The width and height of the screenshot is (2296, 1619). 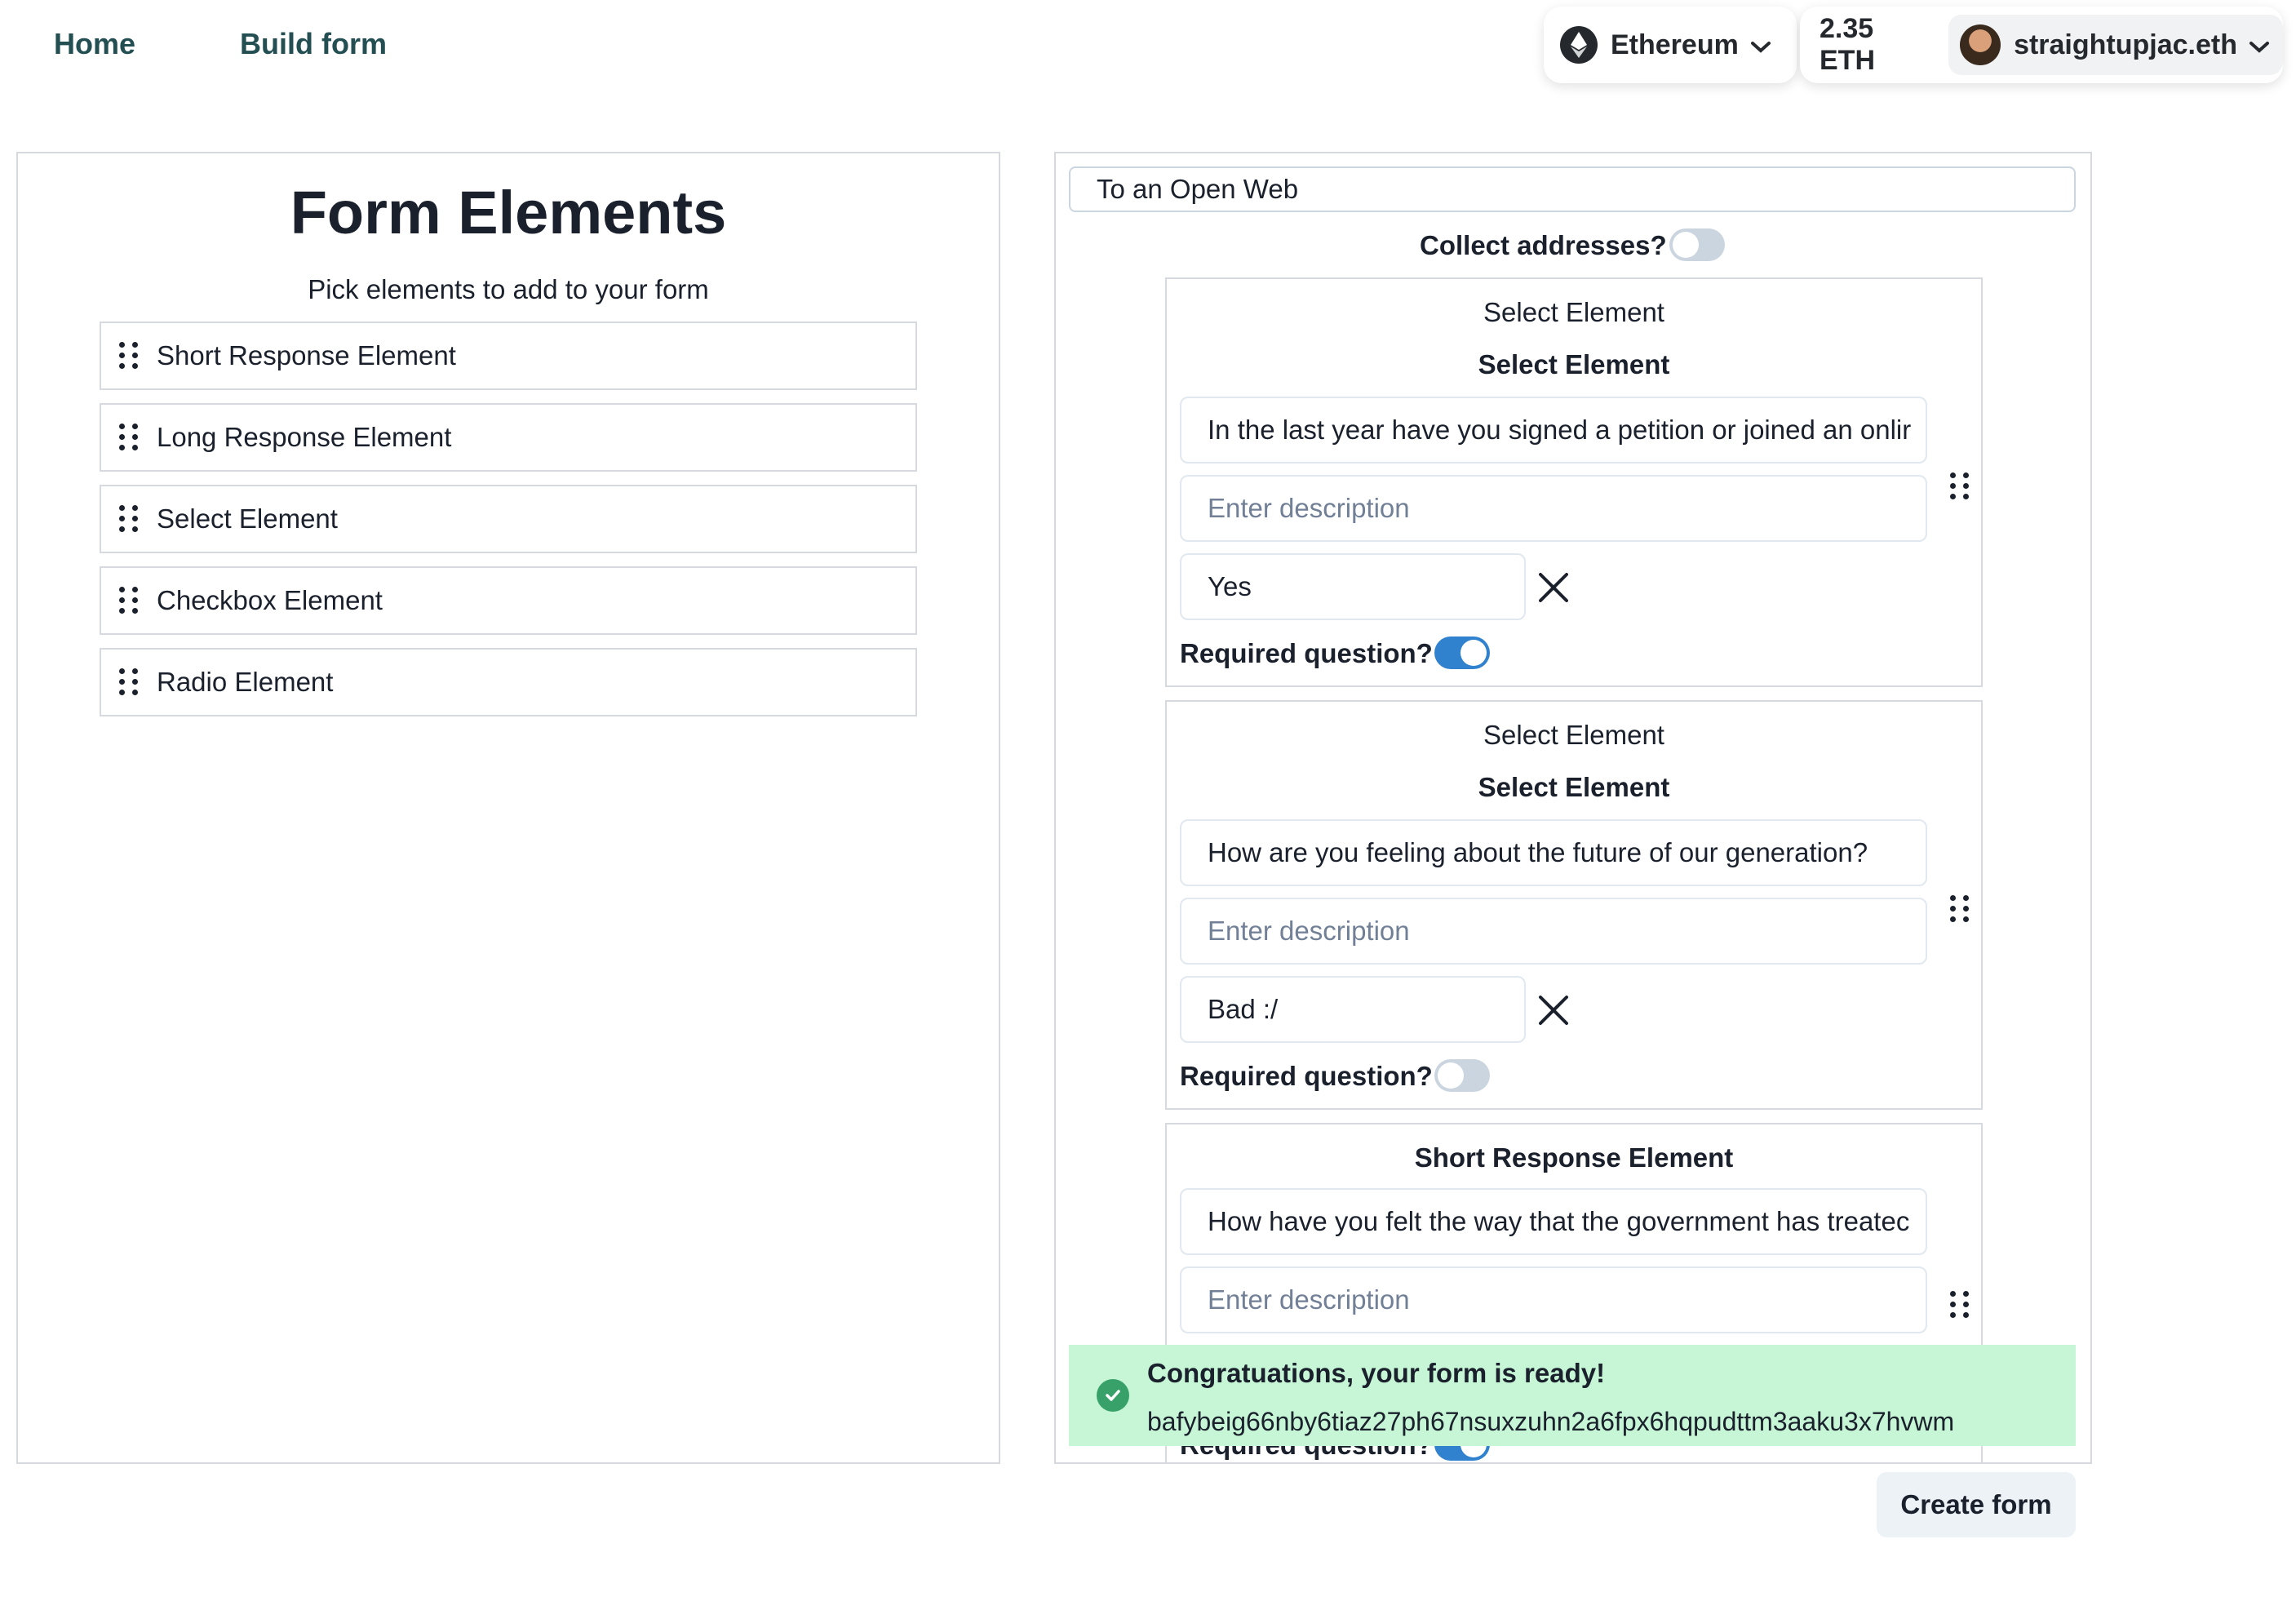 What do you see at coordinates (1353, 586) in the screenshot?
I see `option-input: Yes` at bounding box center [1353, 586].